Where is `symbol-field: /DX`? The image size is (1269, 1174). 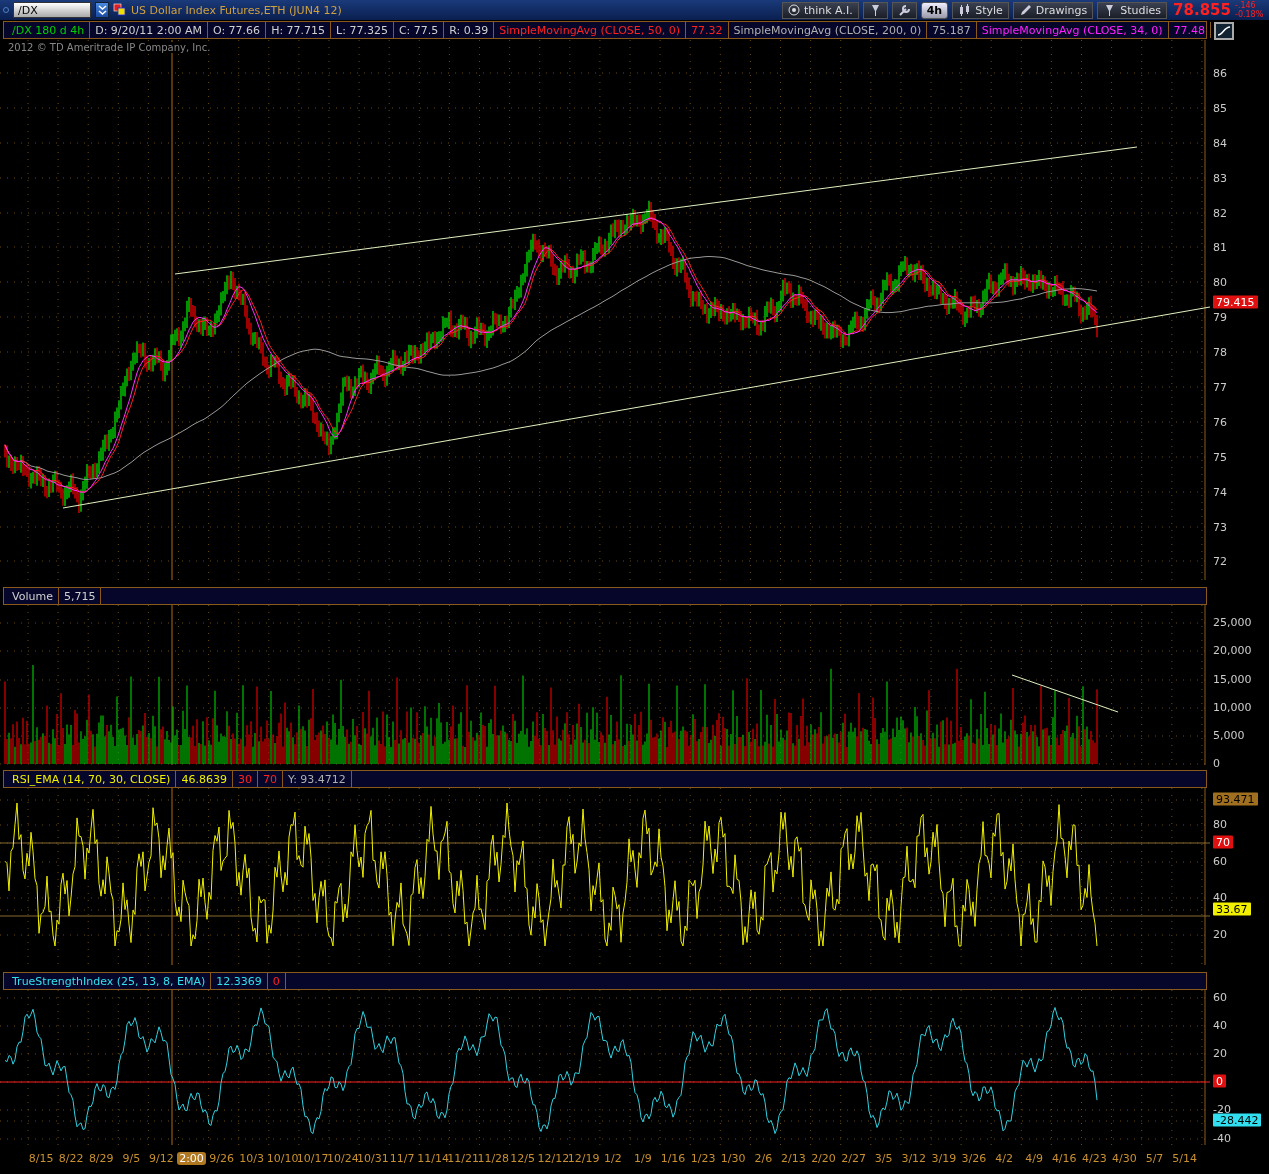 symbol-field: /DX is located at coordinates (52, 10).